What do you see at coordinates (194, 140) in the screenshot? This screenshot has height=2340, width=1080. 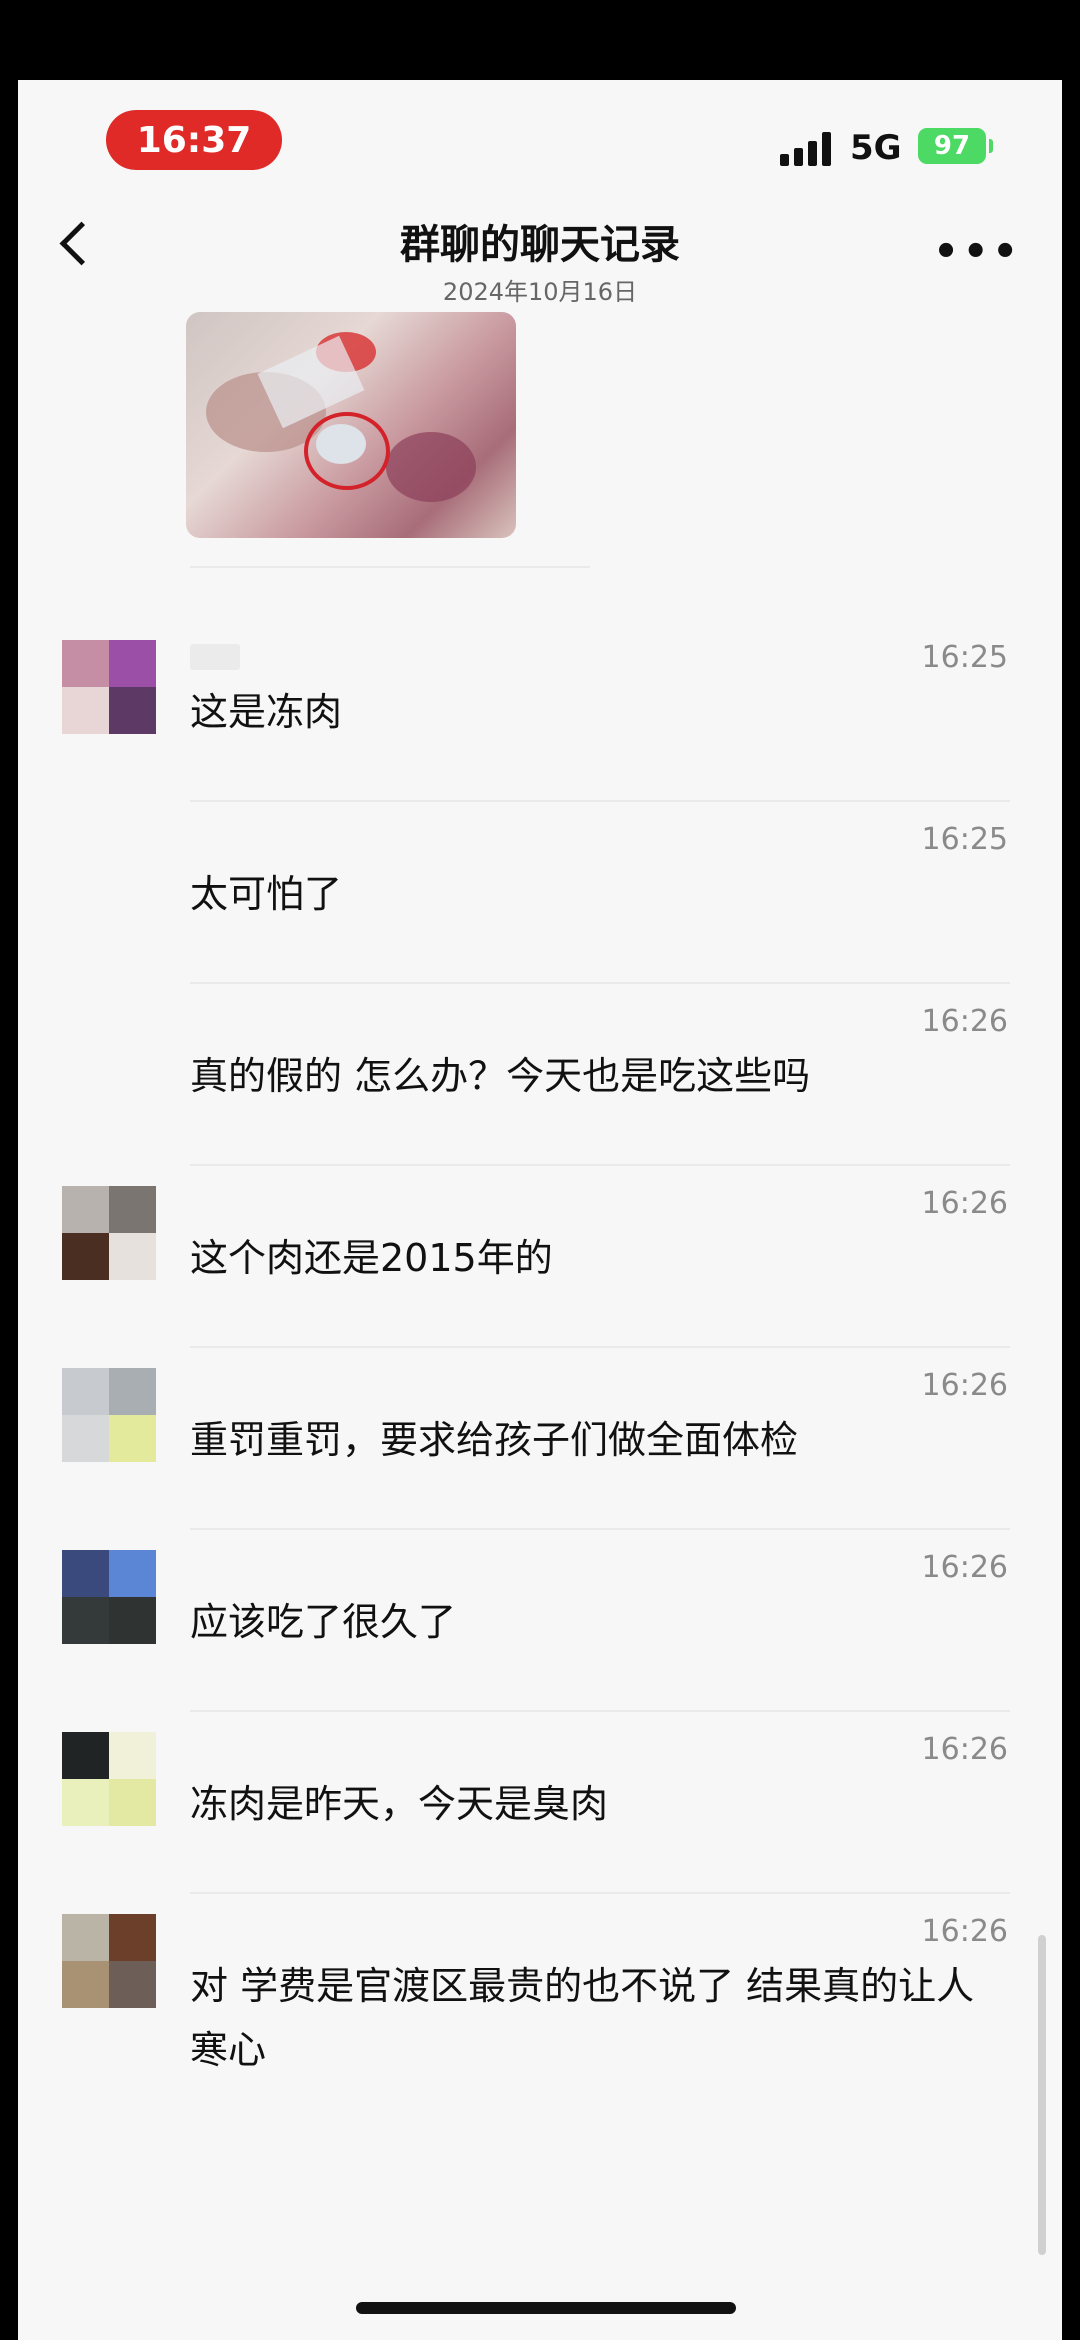 I see `status-time: 16:37` at bounding box center [194, 140].